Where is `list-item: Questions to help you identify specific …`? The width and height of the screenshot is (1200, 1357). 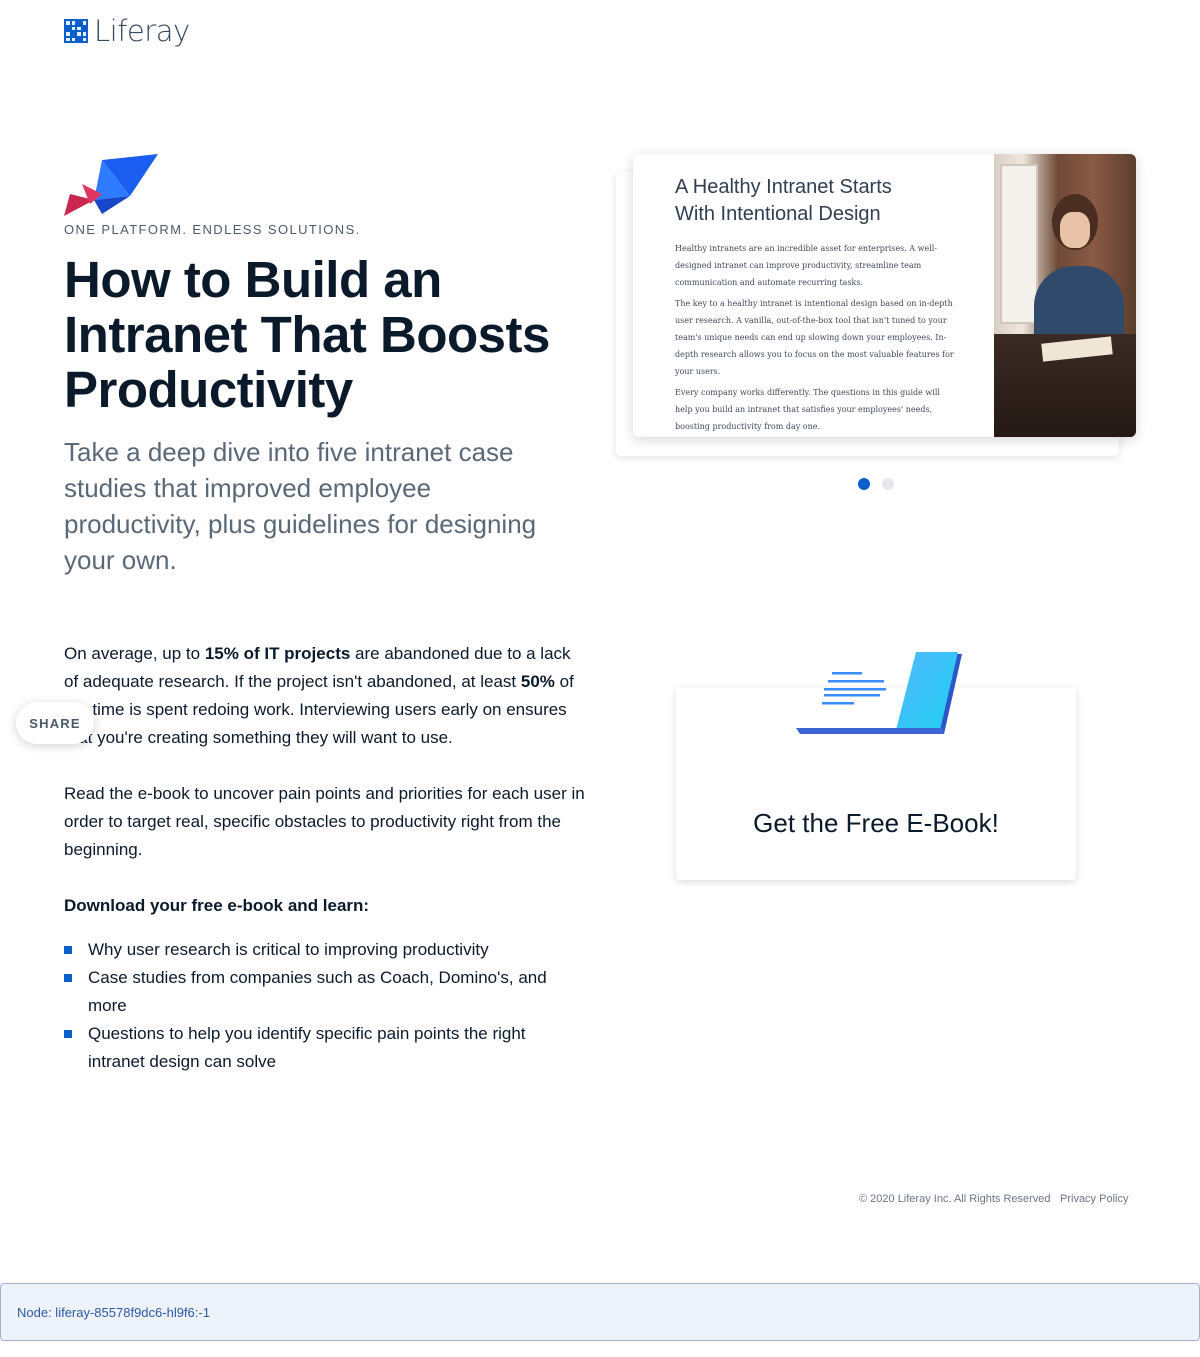
list-item: Questions to help you identify specific … is located at coordinates (325, 1048).